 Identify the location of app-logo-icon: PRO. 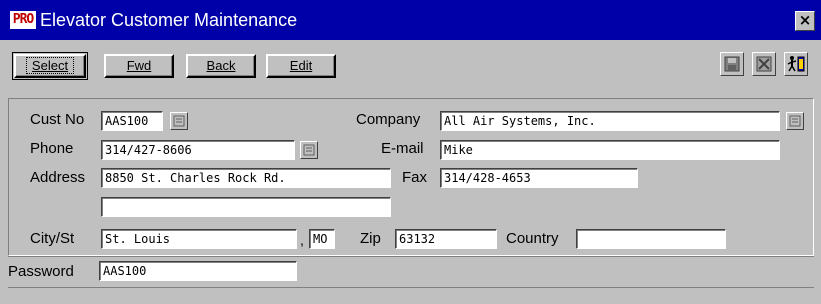
(23, 20).